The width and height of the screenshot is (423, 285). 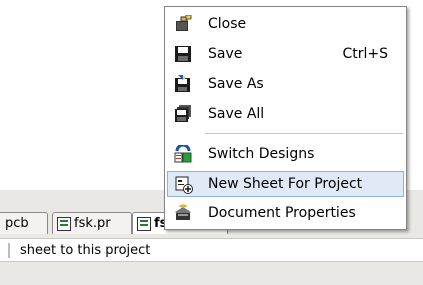 What do you see at coordinates (236, 114) in the screenshot?
I see `menu-item-label: Save All` at bounding box center [236, 114].